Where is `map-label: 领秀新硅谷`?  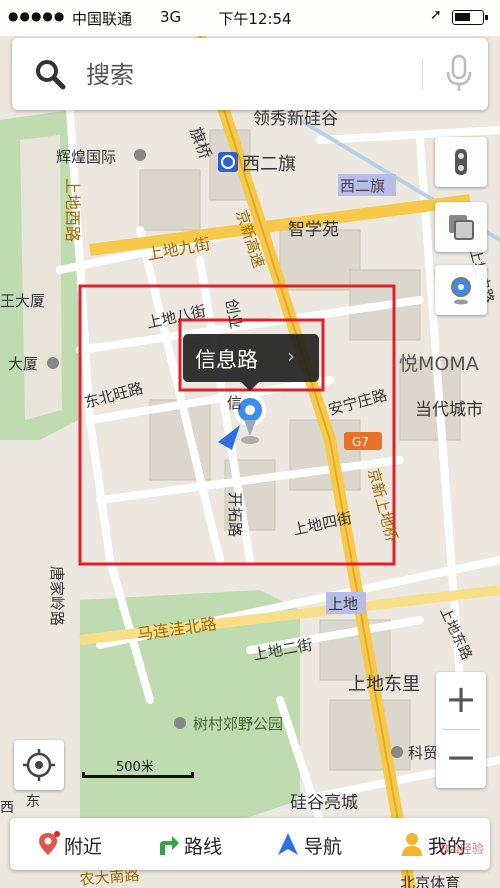 map-label: 领秀新硅谷 is located at coordinates (295, 119).